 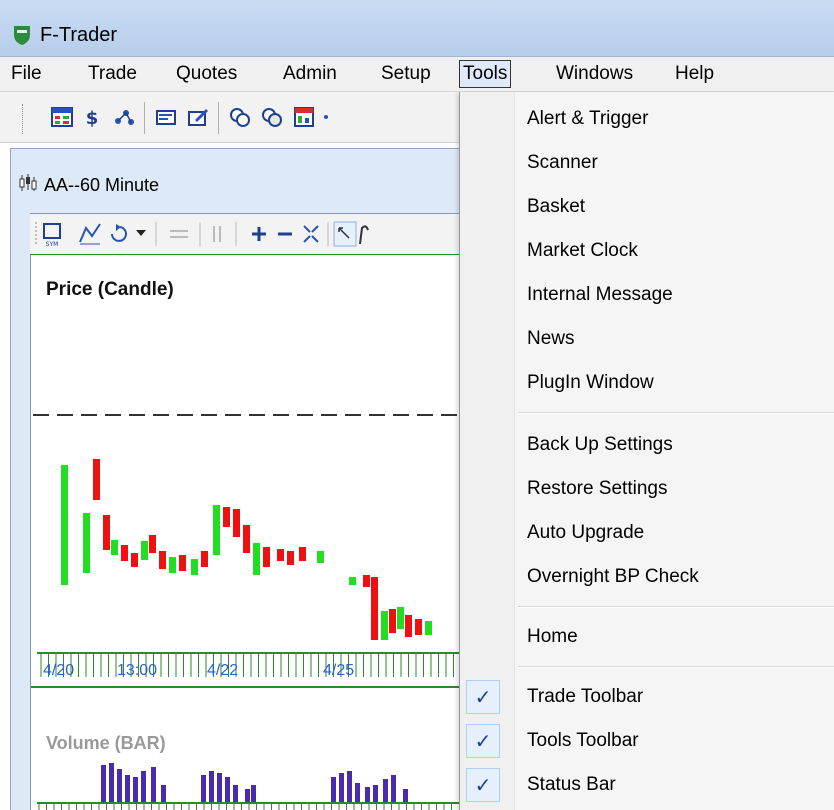 What do you see at coordinates (24, 119) in the screenshot?
I see `toolbar-grip` at bounding box center [24, 119].